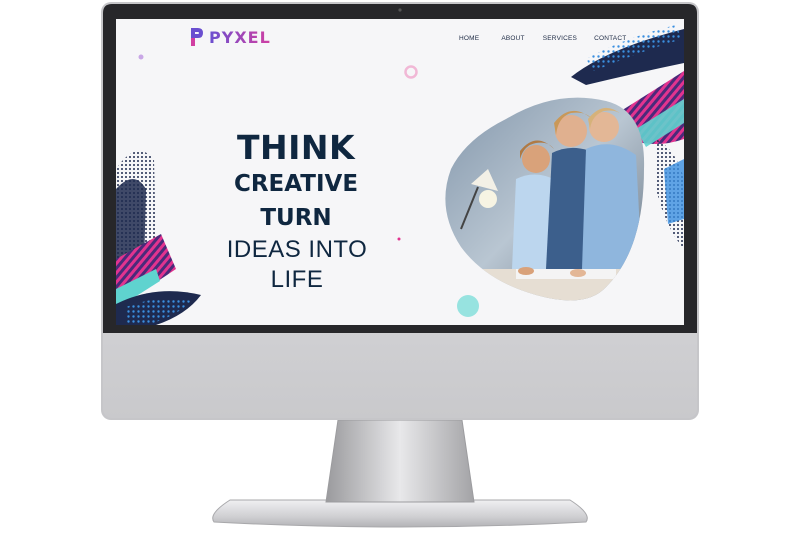 This screenshot has width=800, height=533. What do you see at coordinates (296, 184) in the screenshot?
I see `hero-line-creative: CREATIVE` at bounding box center [296, 184].